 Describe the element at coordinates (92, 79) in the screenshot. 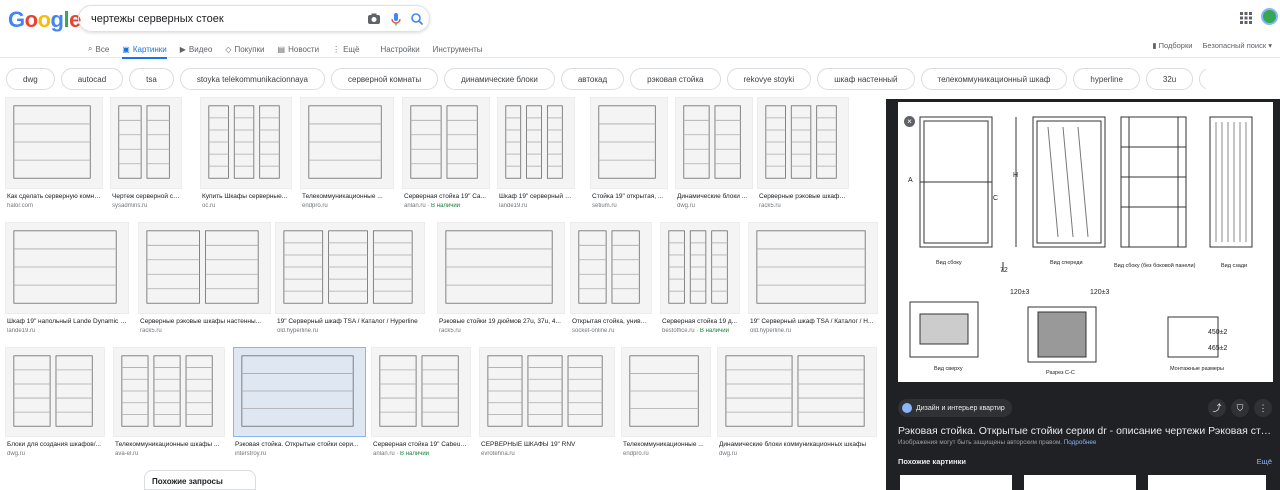

I see `filter-chip: autocad` at that location.